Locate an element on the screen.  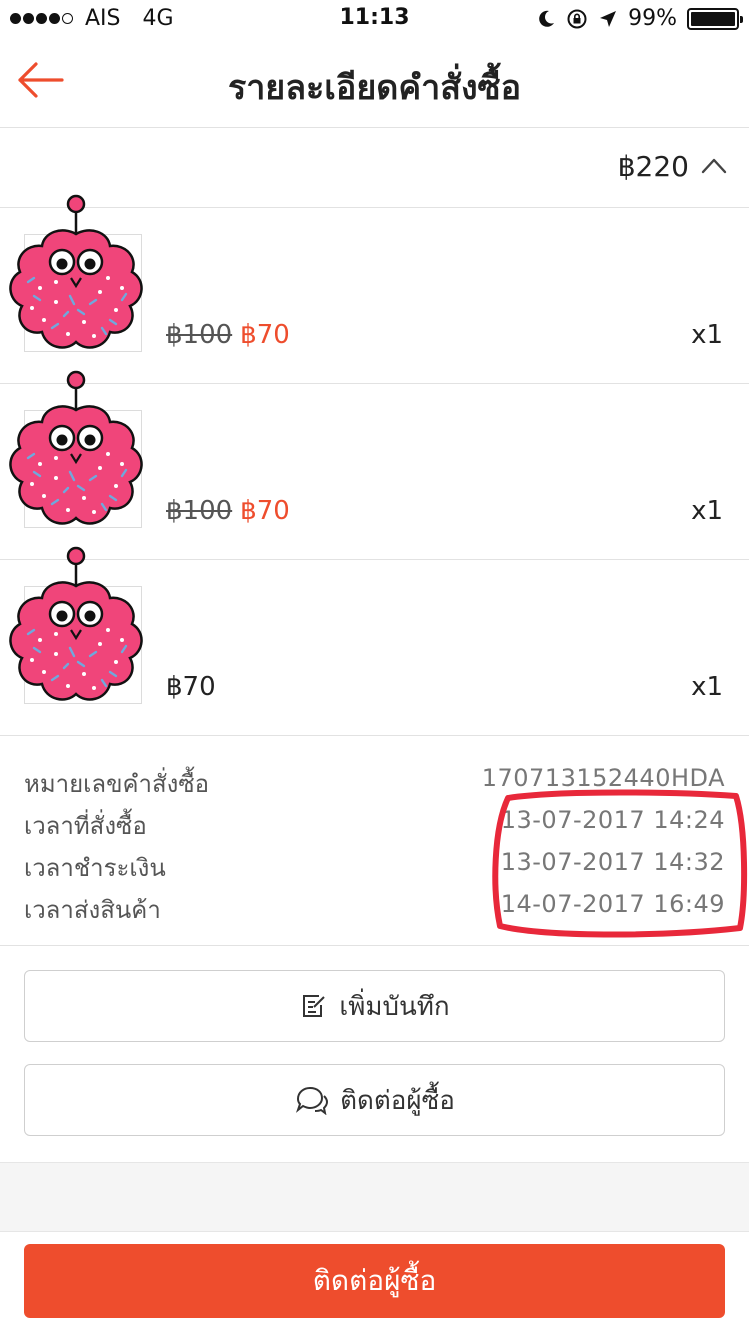
battery-icon is located at coordinates (715, 18).